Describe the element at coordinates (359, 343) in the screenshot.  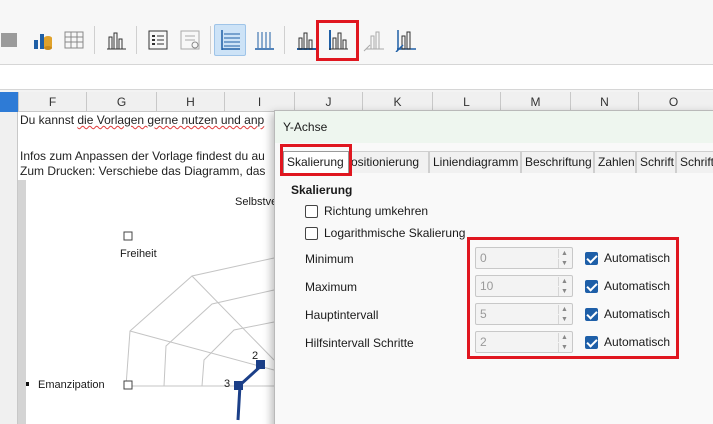
I see `minor-interval-label: Hilfsintervall Schritte` at that location.